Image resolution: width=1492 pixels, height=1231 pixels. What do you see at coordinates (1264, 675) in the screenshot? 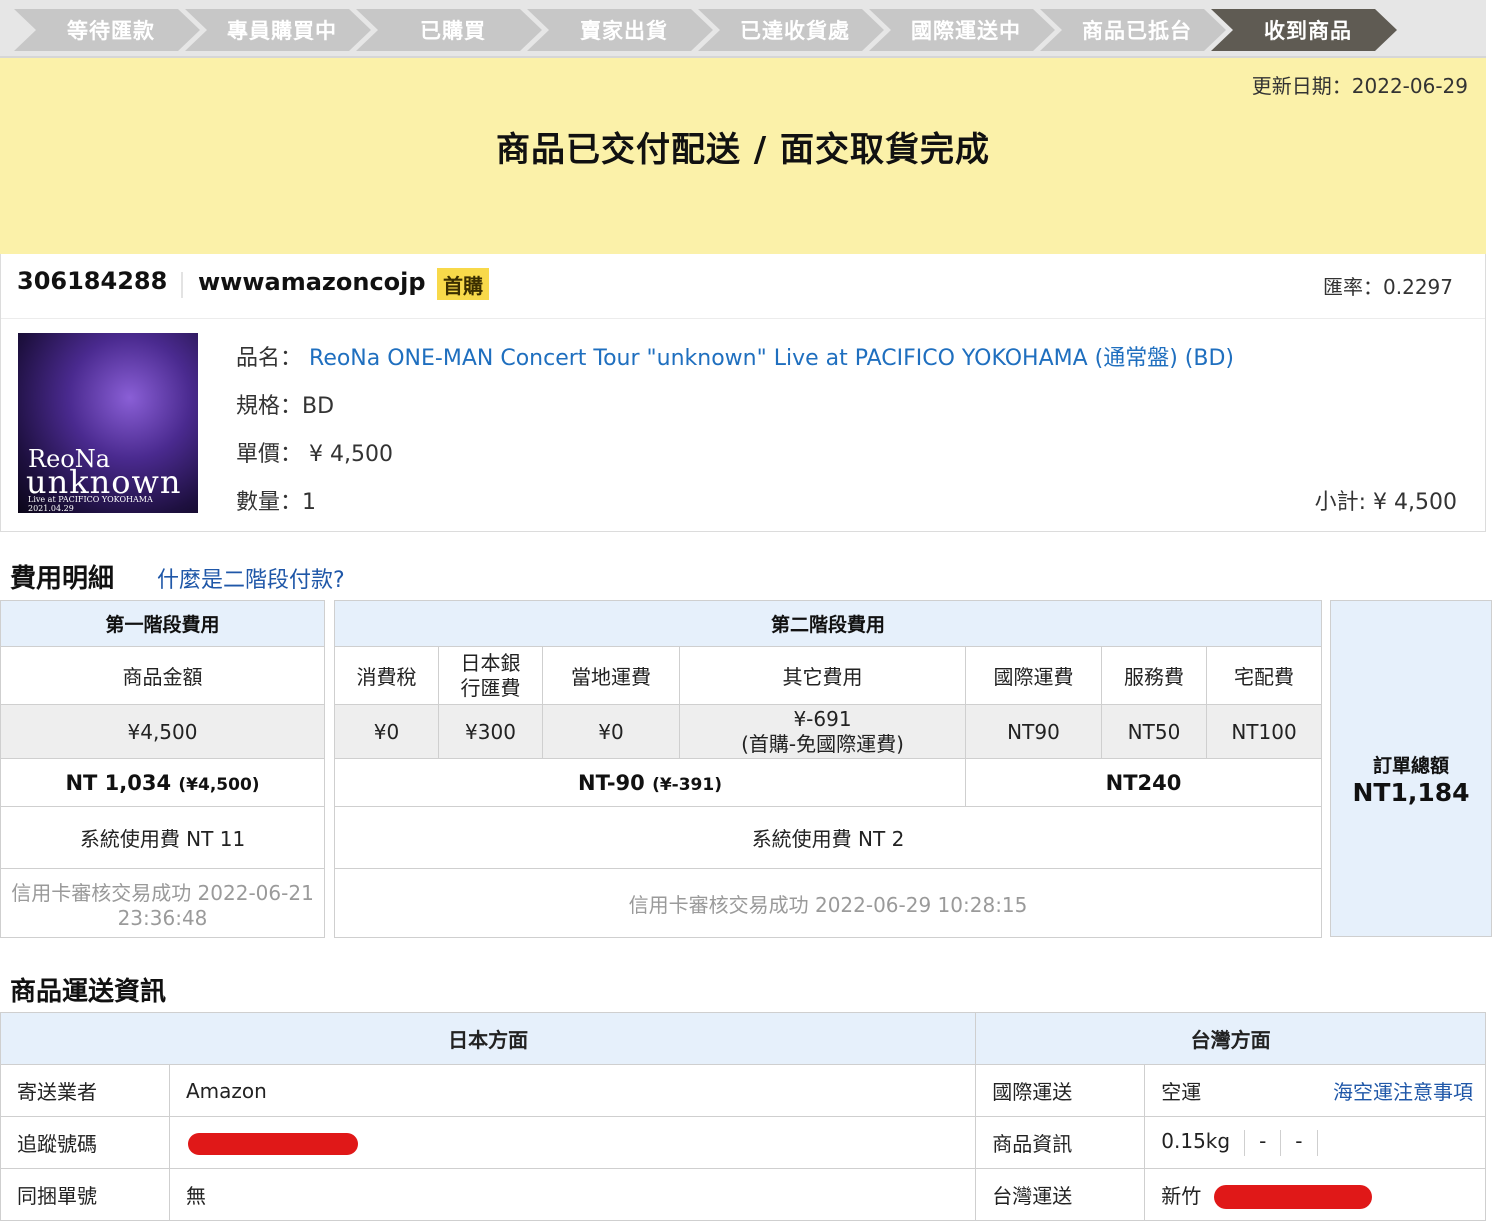
I see `delivery-fee-header: 宅配費` at bounding box center [1264, 675].